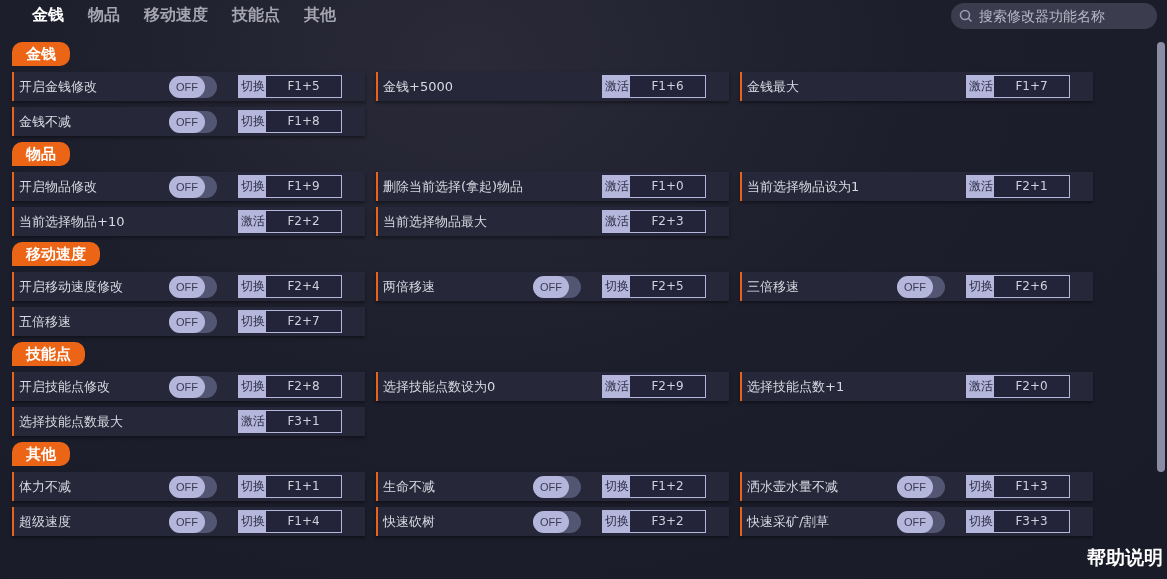 Image resolution: width=1167 pixels, height=579 pixels. What do you see at coordinates (1018, 521) in the screenshot?
I see `hotkey-box: 切换 F3+3` at bounding box center [1018, 521].